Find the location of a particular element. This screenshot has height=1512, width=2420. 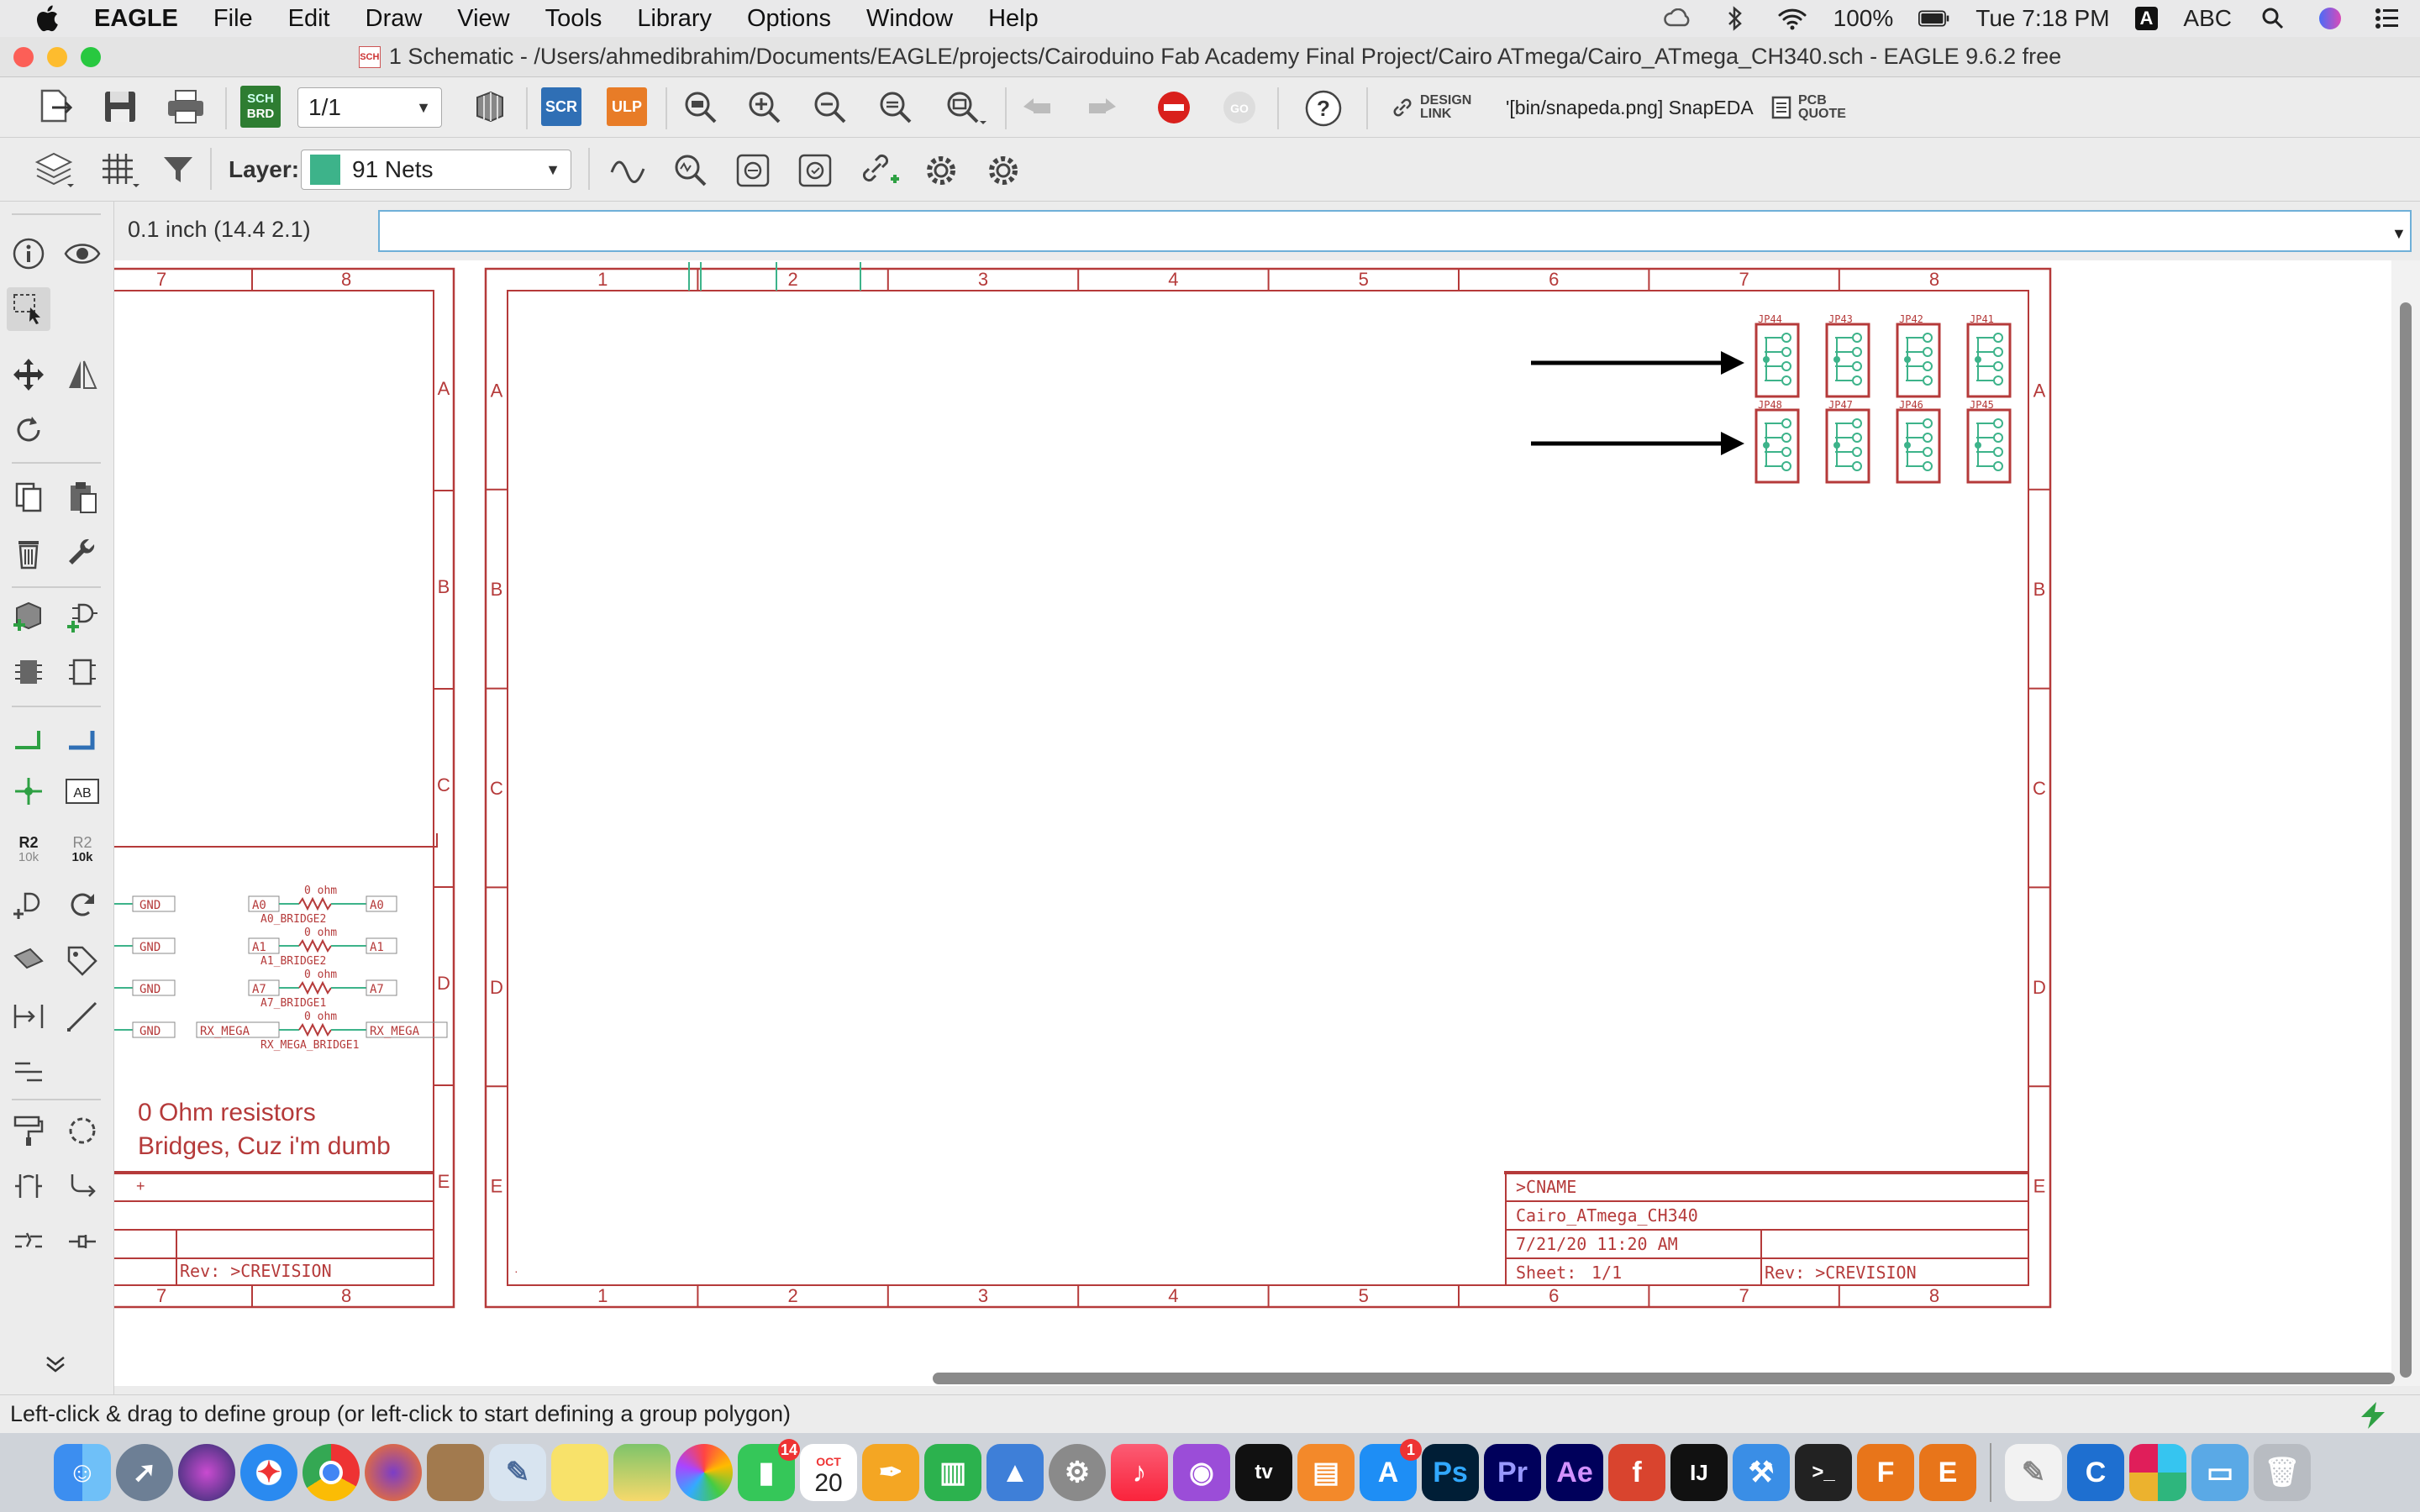

info-icon is located at coordinates (28, 254).